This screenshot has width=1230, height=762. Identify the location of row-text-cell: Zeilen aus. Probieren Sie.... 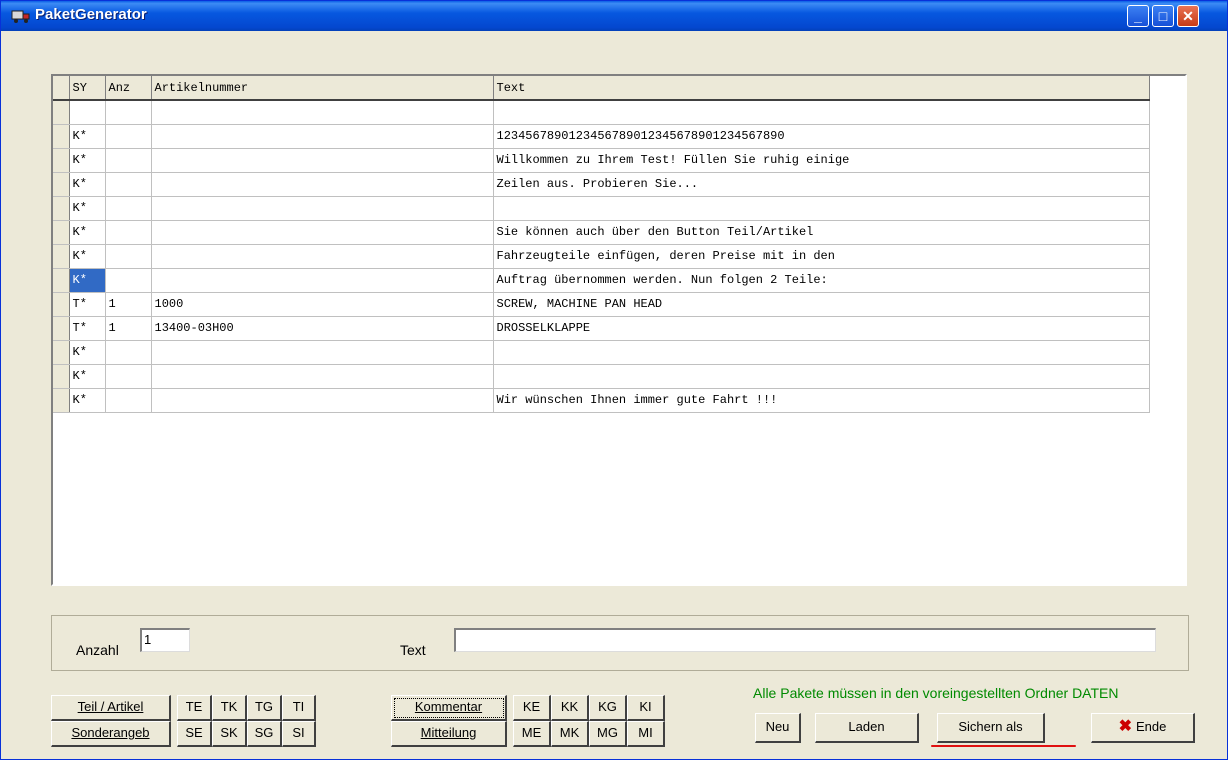
(821, 184).